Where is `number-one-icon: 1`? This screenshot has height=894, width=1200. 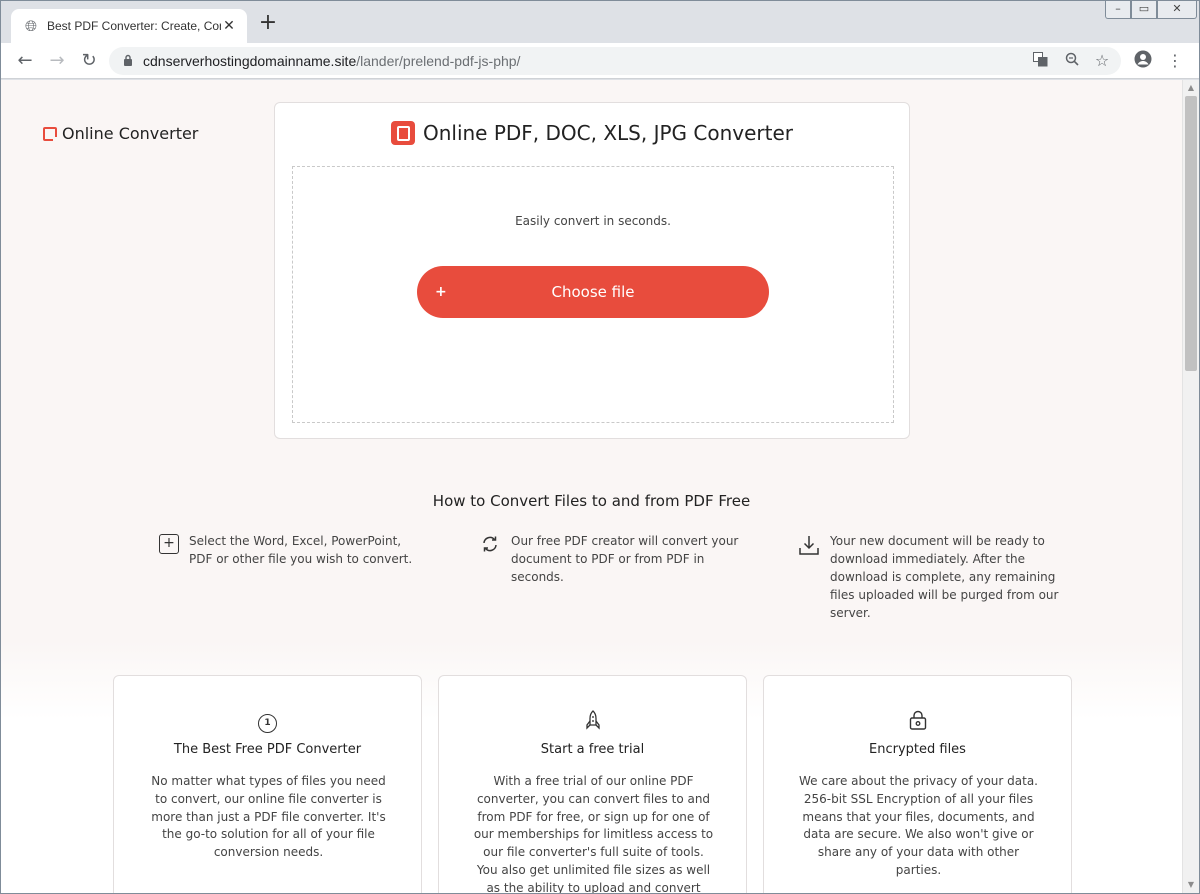 number-one-icon: 1 is located at coordinates (267, 723).